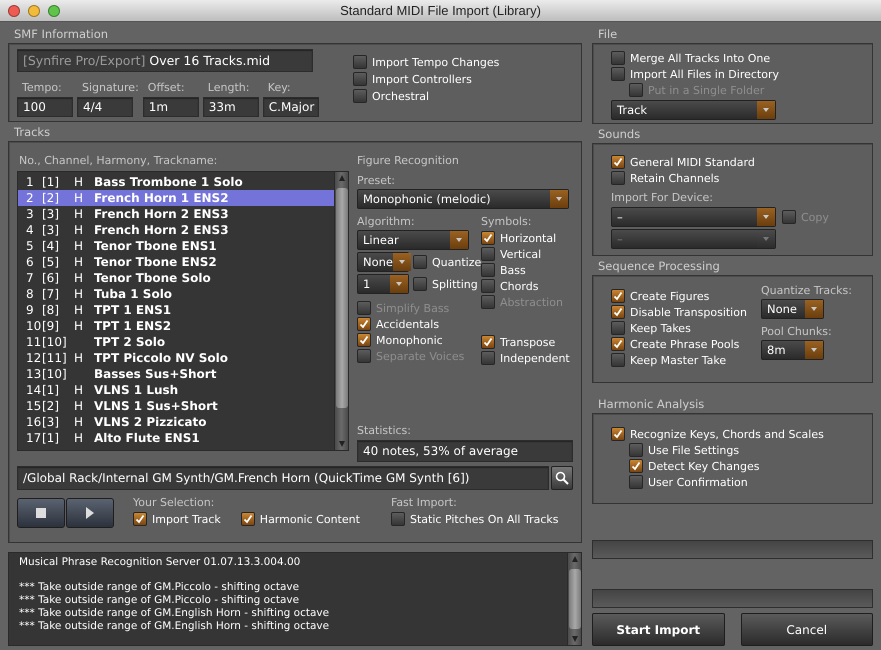  Describe the element at coordinates (14, 10) in the screenshot. I see `close-button` at that location.